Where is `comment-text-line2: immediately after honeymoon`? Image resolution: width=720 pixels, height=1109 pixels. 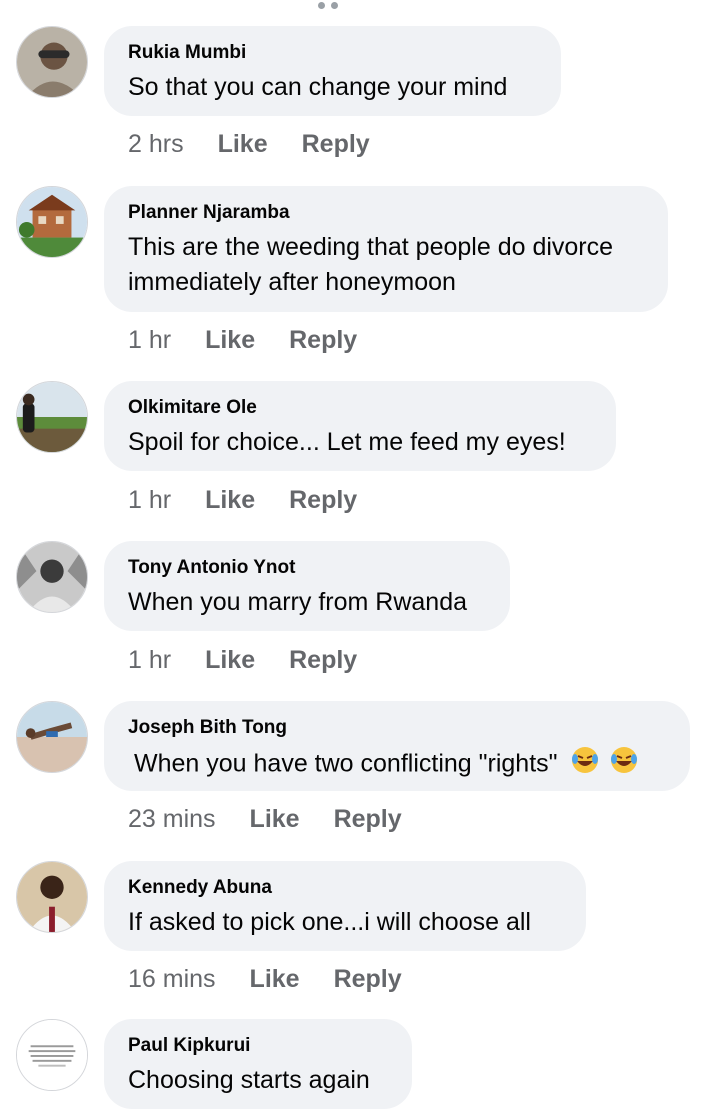
comment-text-line2: immediately after honeymoon is located at coordinates (292, 282).